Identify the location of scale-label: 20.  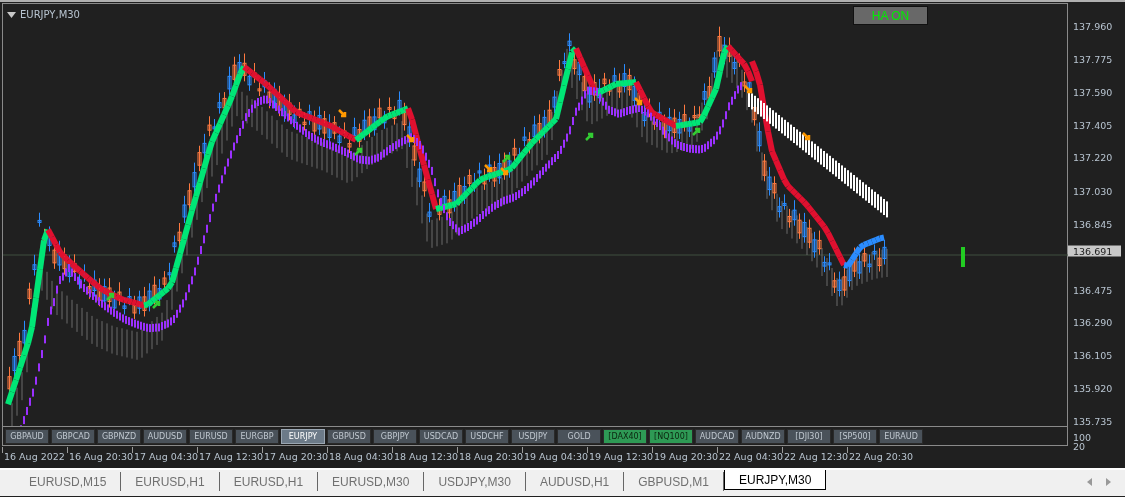
(1080, 446).